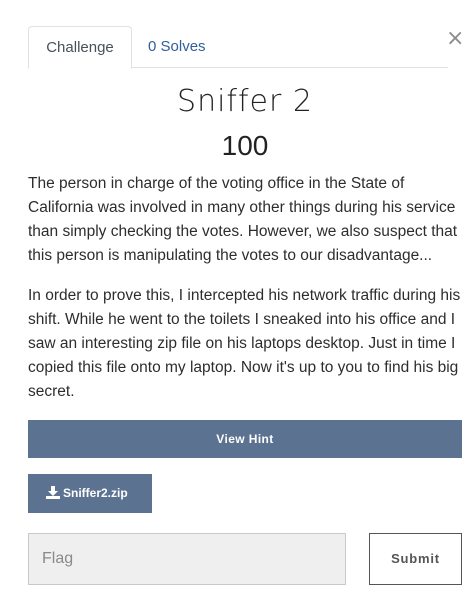 This screenshot has height=590, width=476. What do you see at coordinates (245, 145) in the screenshot?
I see `challenge-value: 100` at bounding box center [245, 145].